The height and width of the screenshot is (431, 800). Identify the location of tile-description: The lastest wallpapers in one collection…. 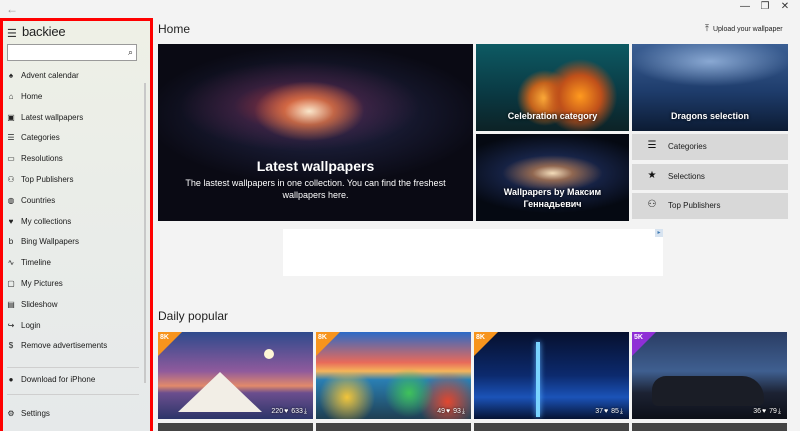
(315, 189).